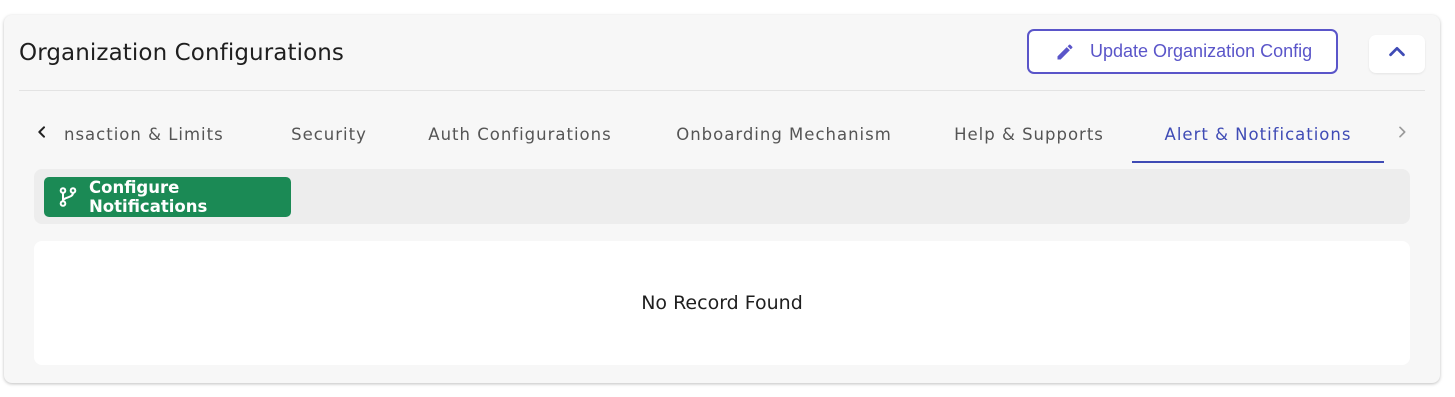 The image size is (1455, 397). I want to click on chevron-right-icon, so click(1402, 134).